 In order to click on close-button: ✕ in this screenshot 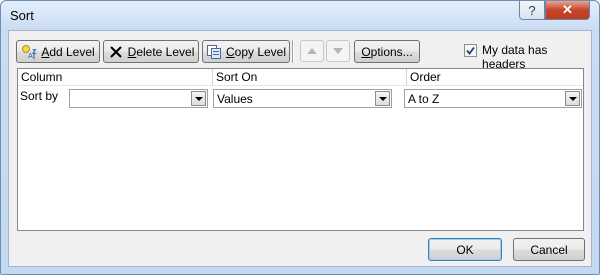, I will do `click(567, 10)`.